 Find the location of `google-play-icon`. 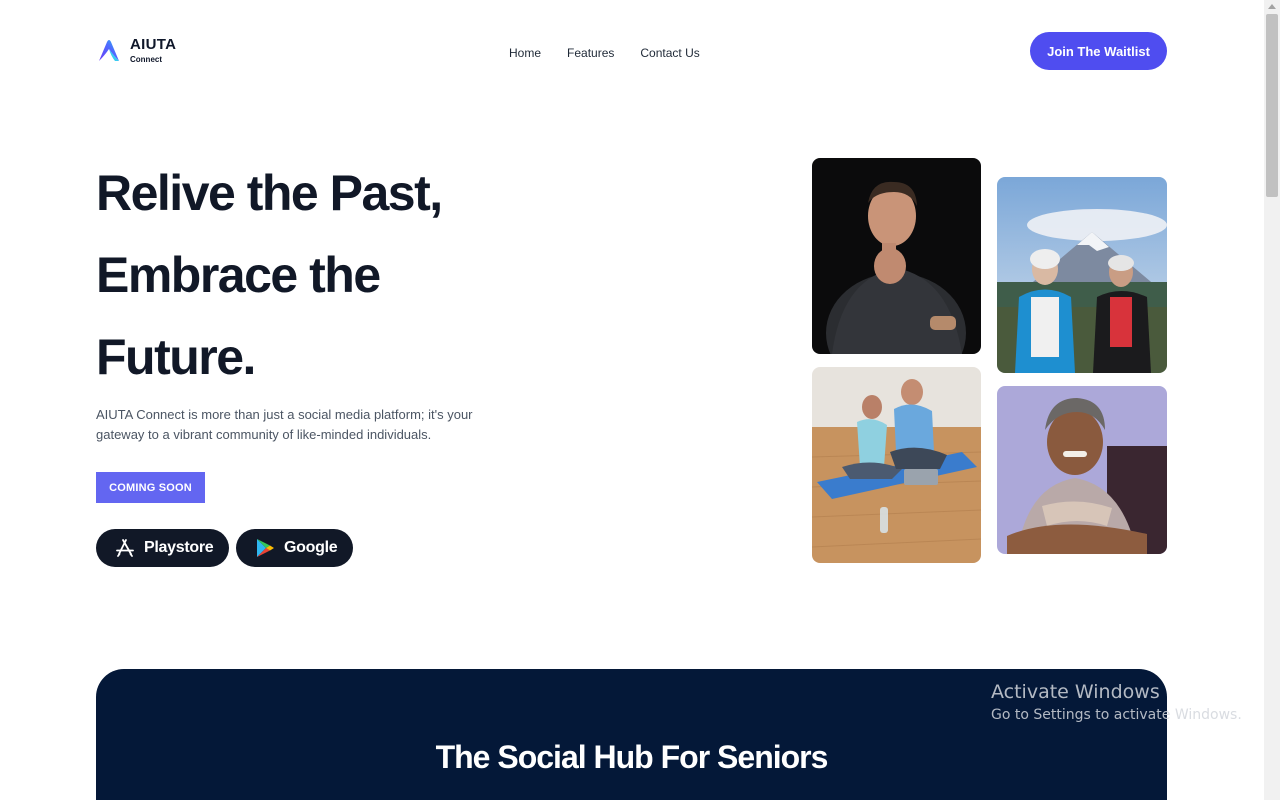

google-play-icon is located at coordinates (265, 548).